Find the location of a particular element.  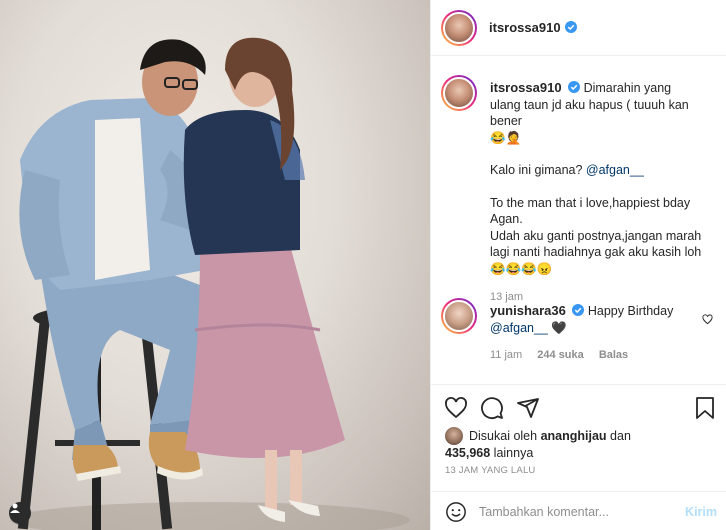

post-comment-button: Kirim is located at coordinates (701, 512).